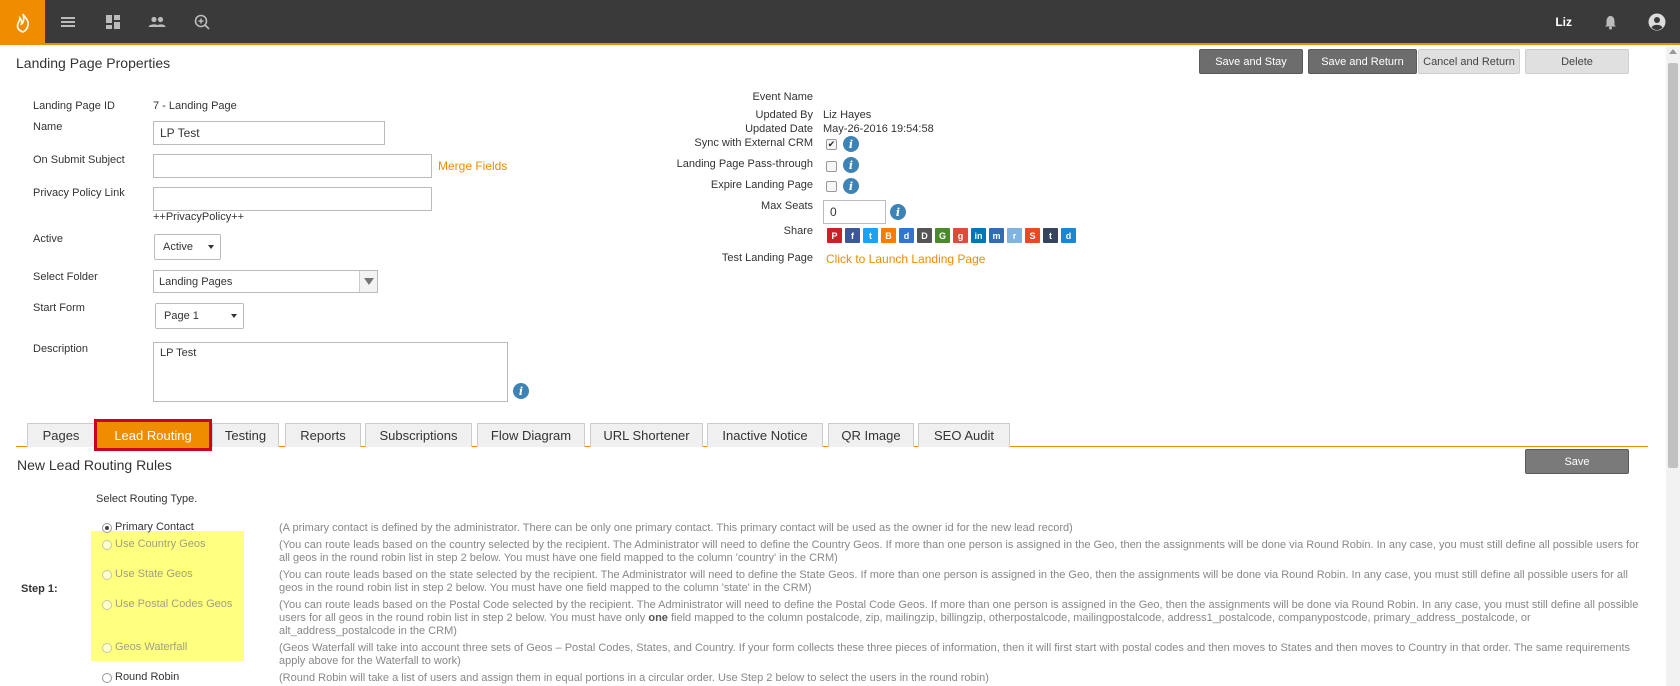 The image size is (1680, 686). What do you see at coordinates (147, 499) in the screenshot?
I see `select-routing-type-label: Select Routing Type.` at bounding box center [147, 499].